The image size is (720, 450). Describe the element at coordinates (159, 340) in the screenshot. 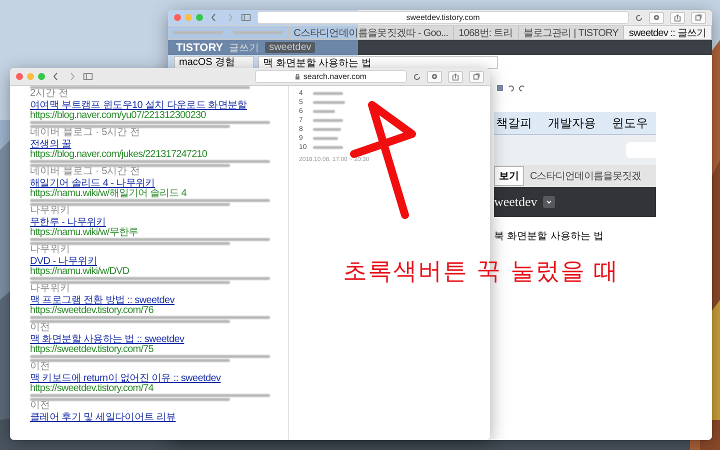

I see `result-title-link: 맥 화면분할 사용하는 법 :: sweetdev` at that location.